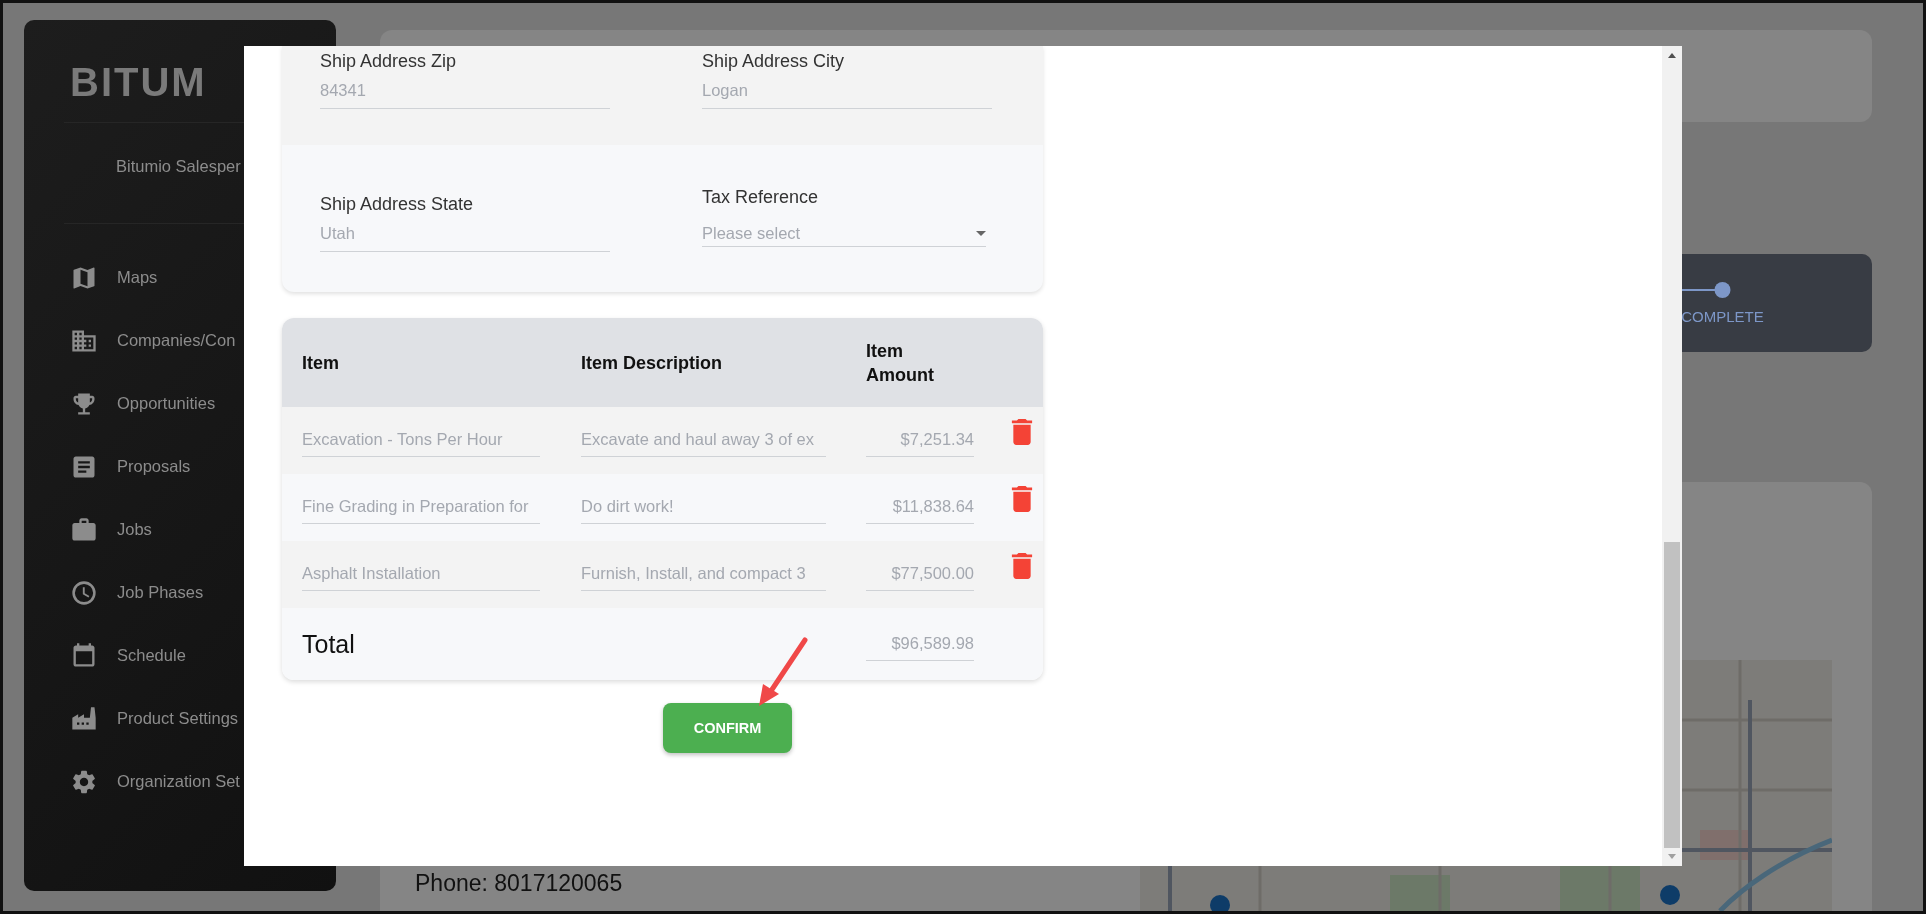  Describe the element at coordinates (703, 440) in the screenshot. I see `input-field: Excavate and haul away 3 of ex` at that location.